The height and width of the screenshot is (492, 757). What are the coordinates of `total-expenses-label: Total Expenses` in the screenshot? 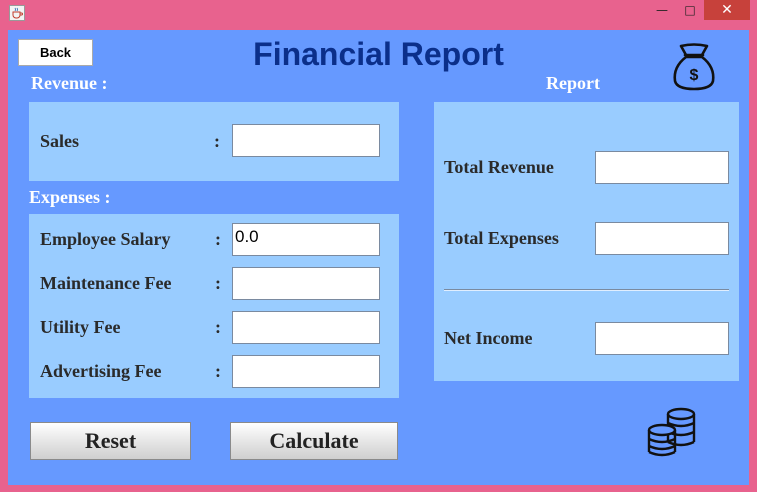 It's located at (501, 238).